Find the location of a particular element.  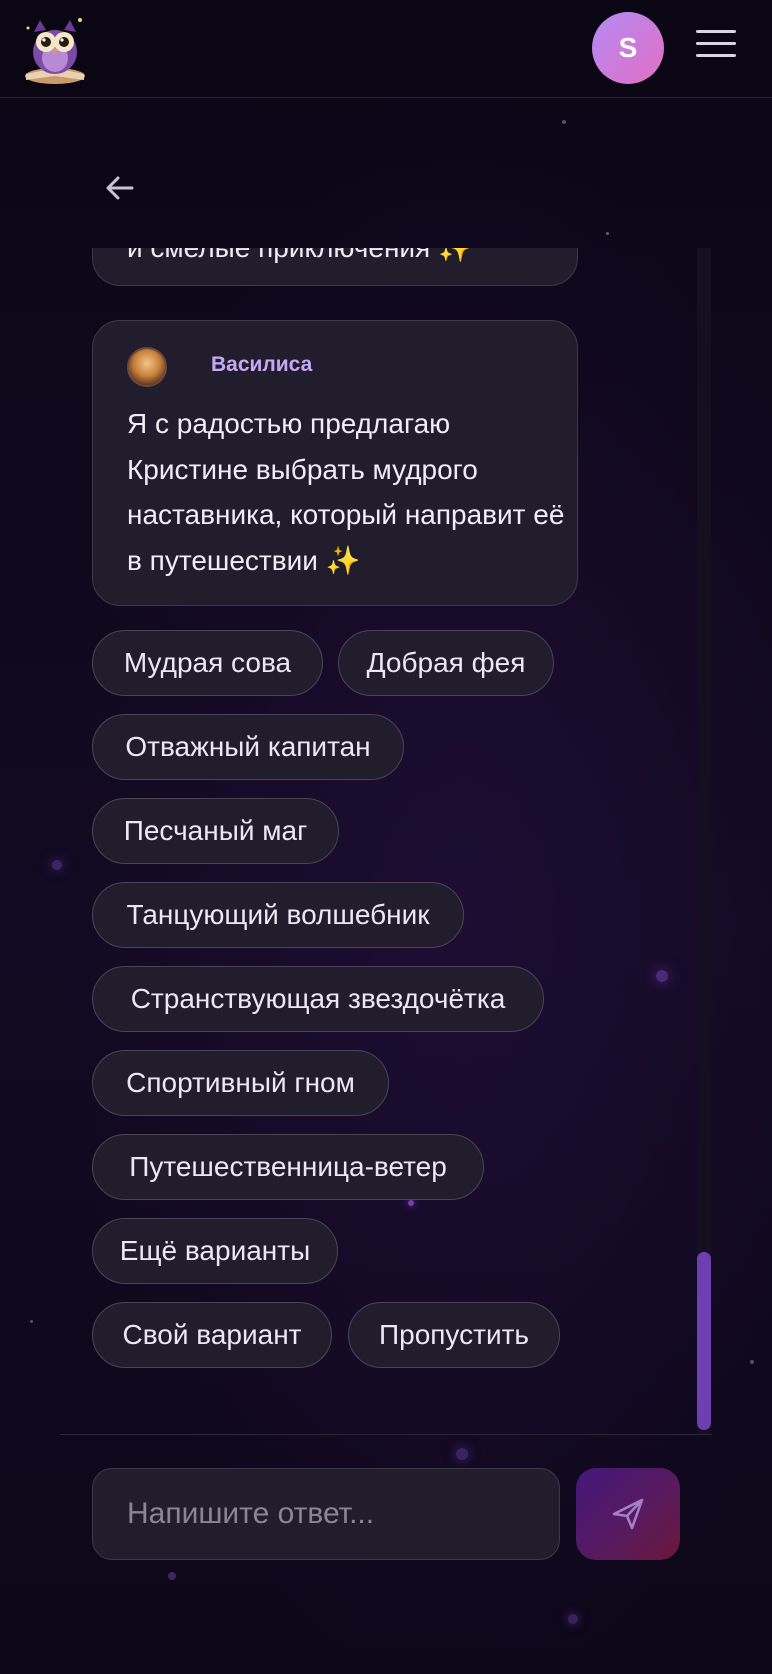

paper-plane-icon is located at coordinates (628, 1514).